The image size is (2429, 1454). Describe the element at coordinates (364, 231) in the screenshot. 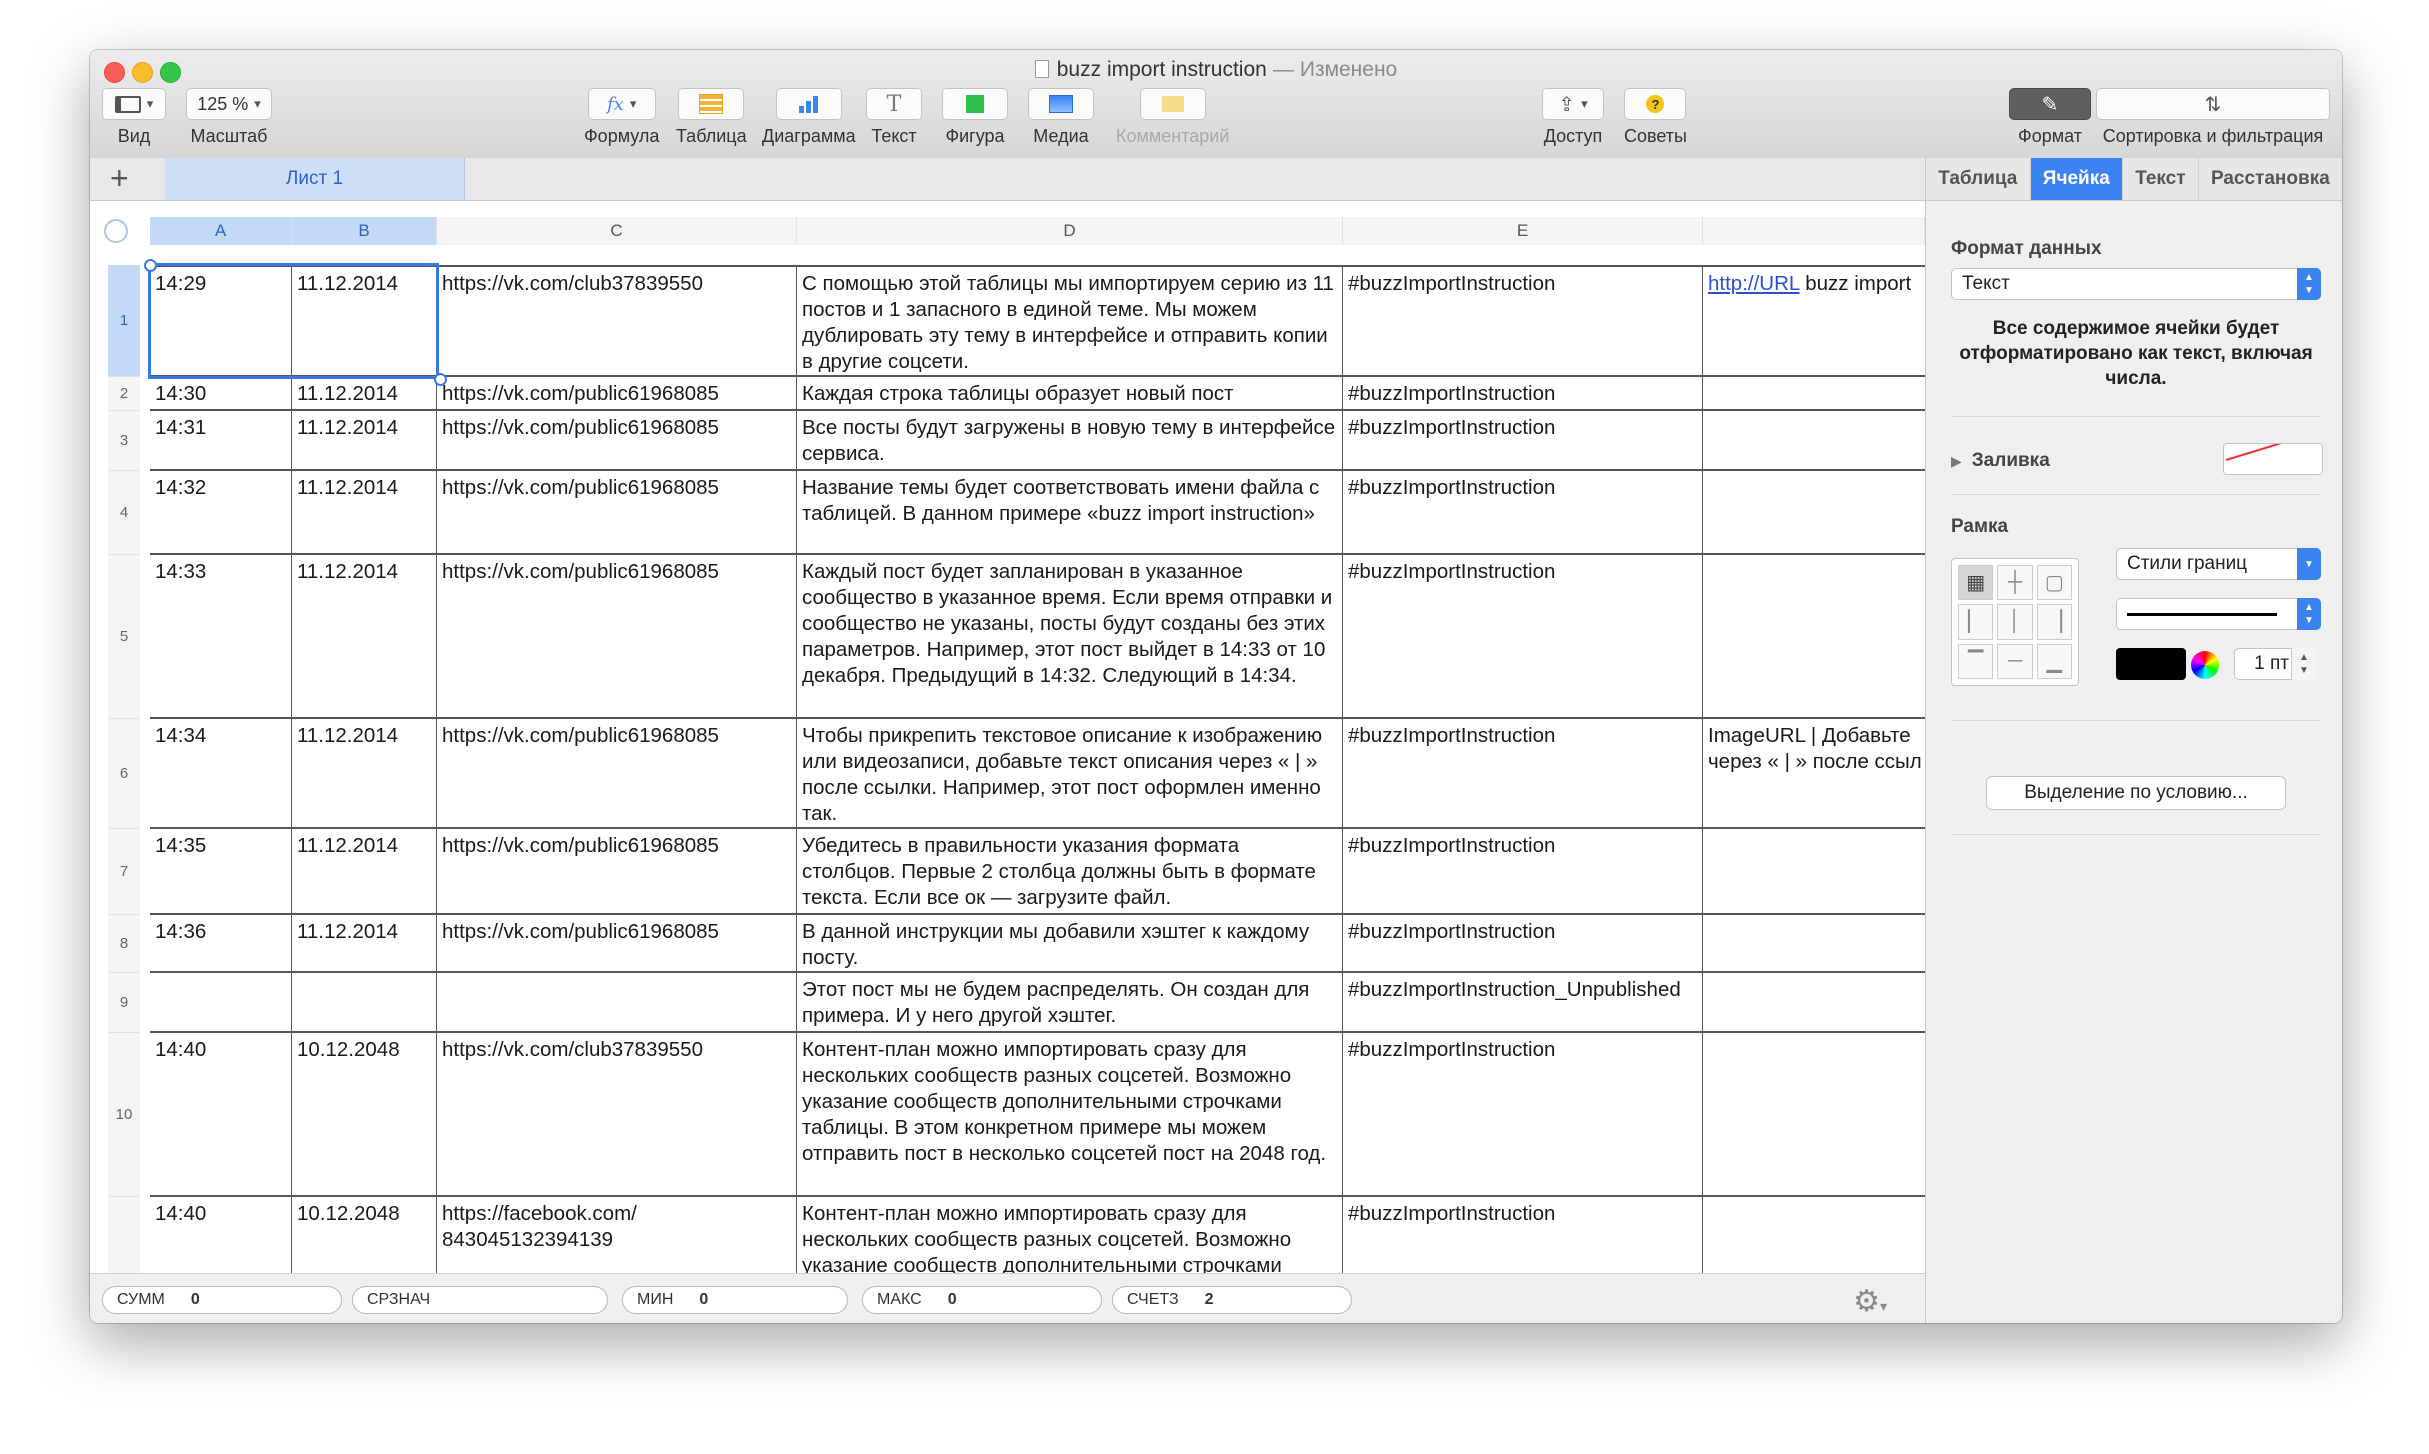

I see `column-header-b: B` at that location.